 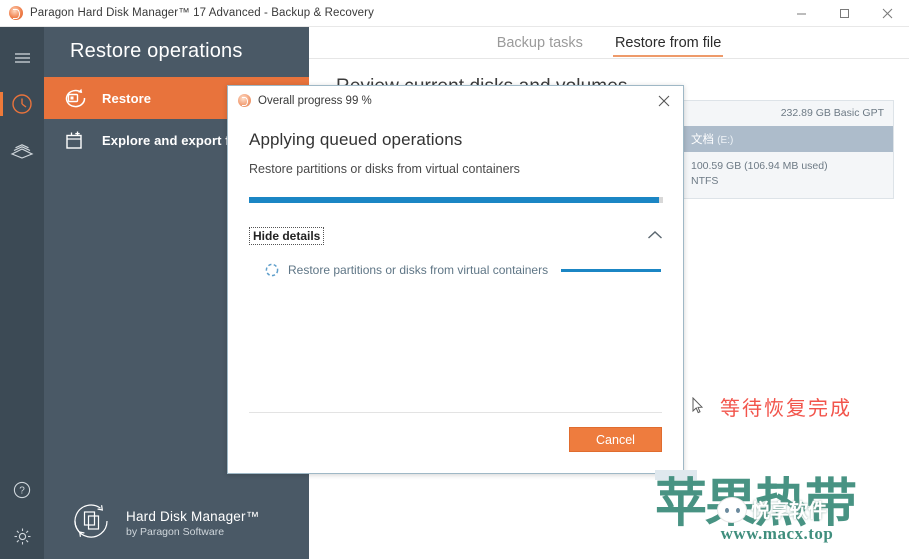 I want to click on task-progress-bar, so click(x=611, y=270).